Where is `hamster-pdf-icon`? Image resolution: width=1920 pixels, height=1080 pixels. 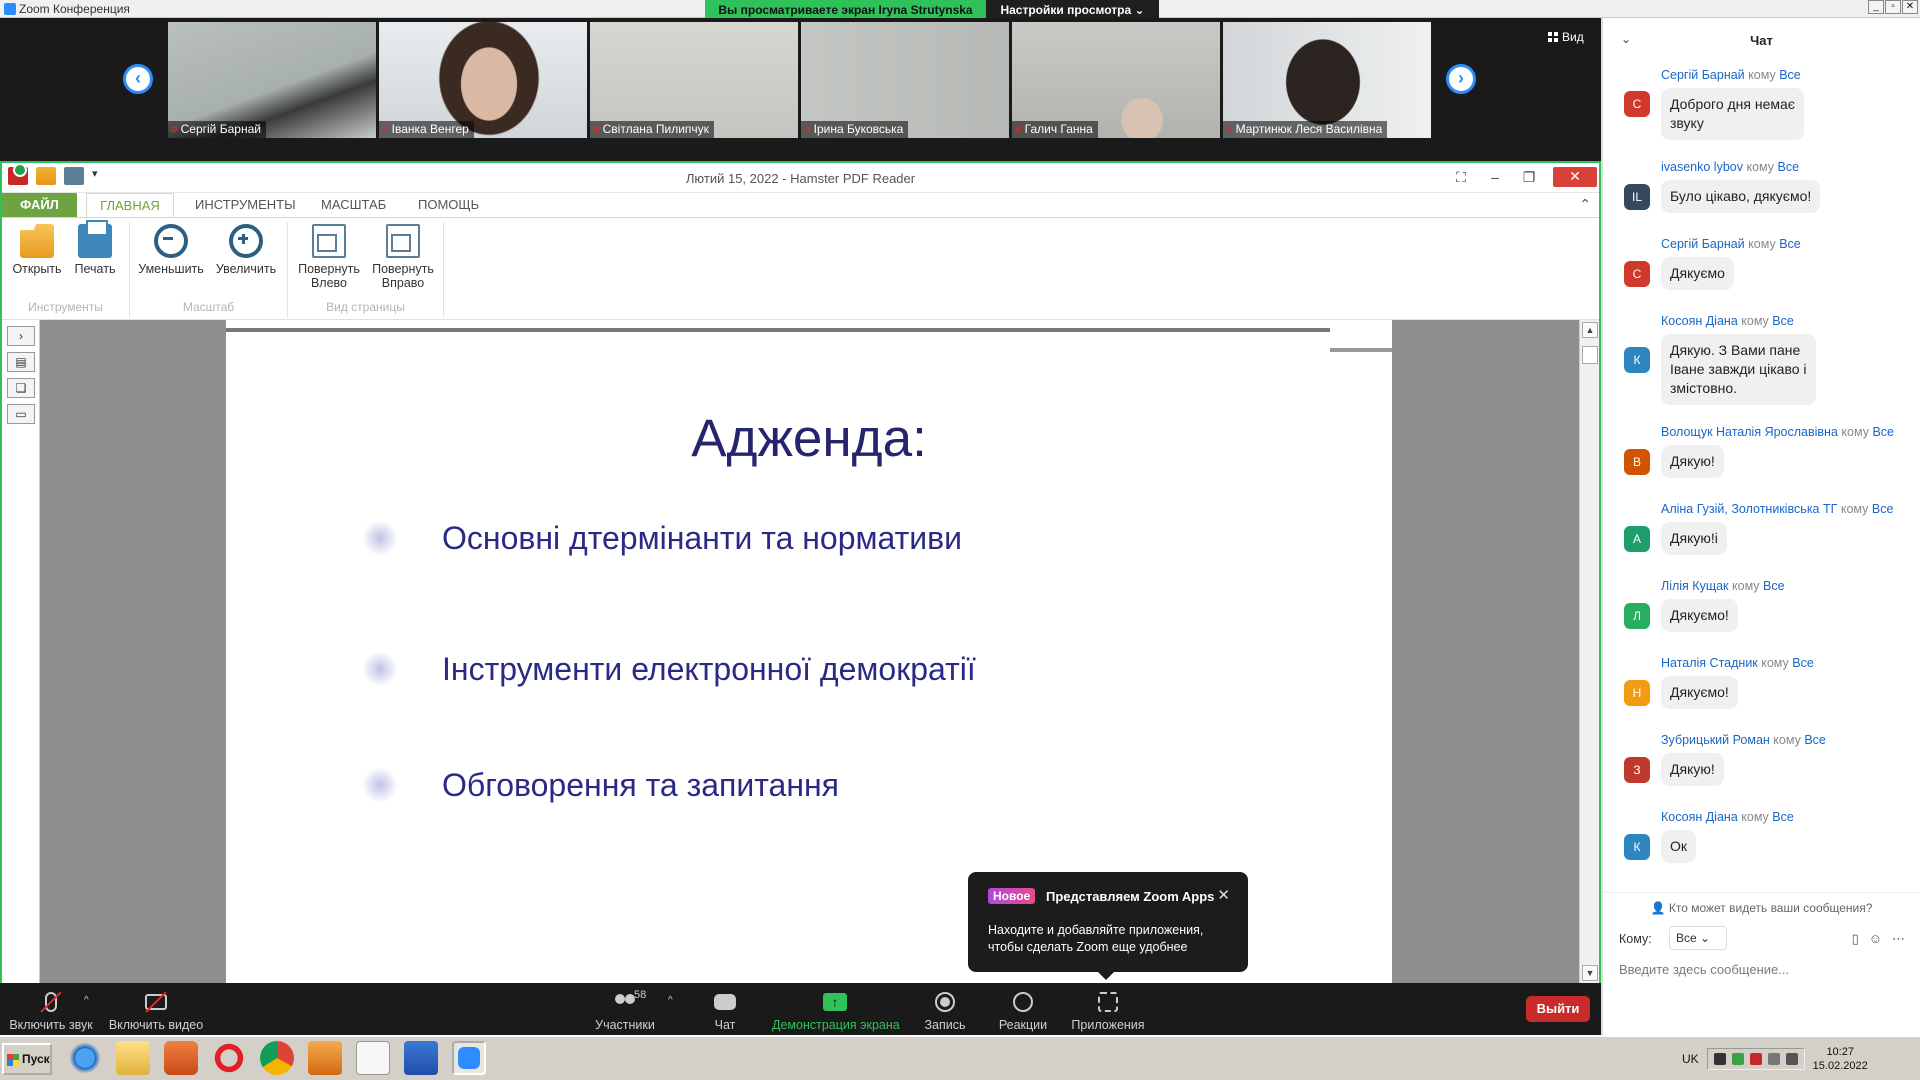 hamster-pdf-icon is located at coordinates (325, 1058).